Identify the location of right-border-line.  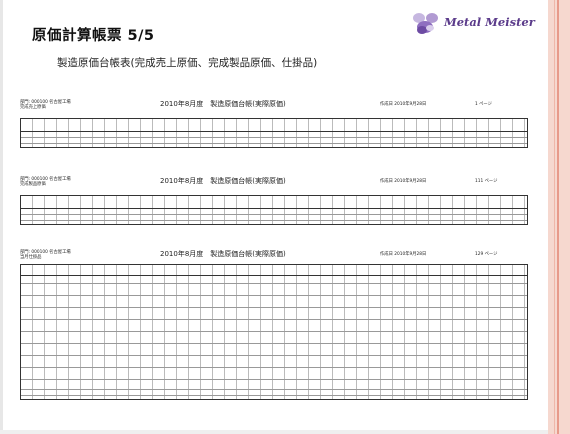
(558, 217).